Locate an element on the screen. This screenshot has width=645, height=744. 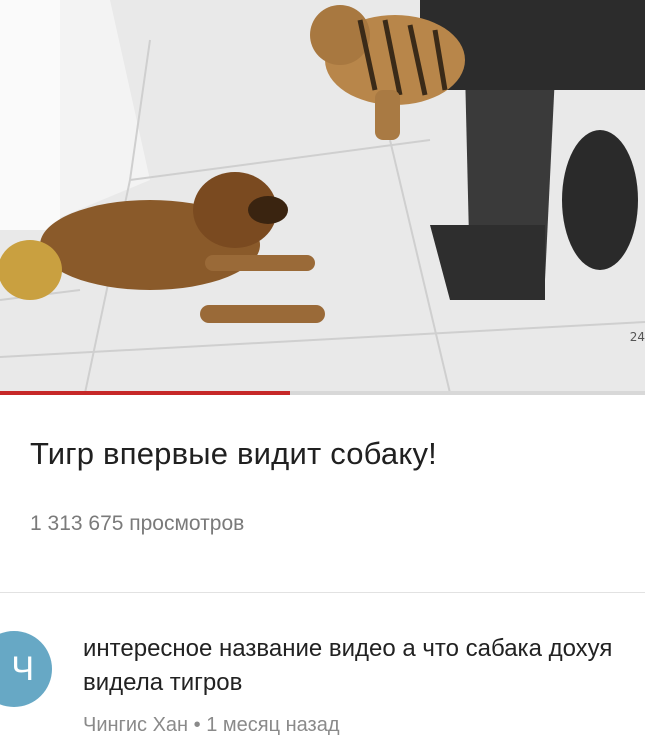
comment-meta: Чингис Хан • 1 месяц назад is located at coordinates (211, 725).